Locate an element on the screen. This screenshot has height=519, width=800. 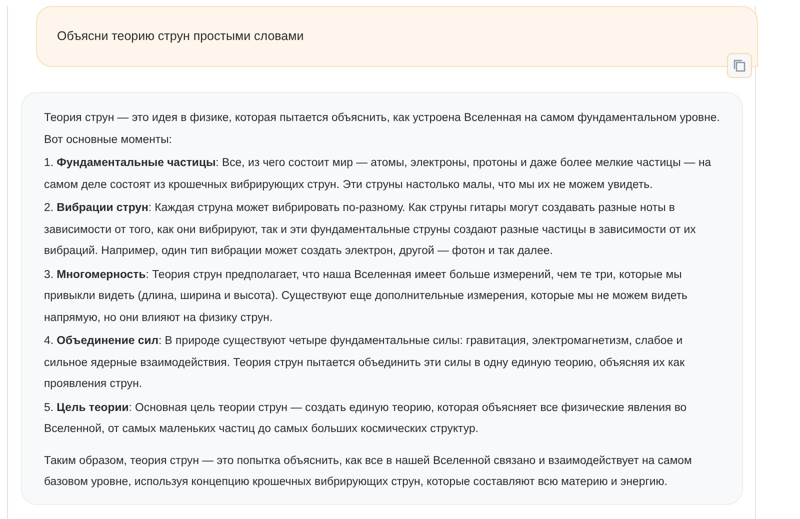
list-item: 5. Цель теории: Основная цель теории струн — создать единую теорию, которая объясняет все физические явления во Вселенной, от самых маленьких частиц до самых больших космических структур. is located at coordinates (366, 418).